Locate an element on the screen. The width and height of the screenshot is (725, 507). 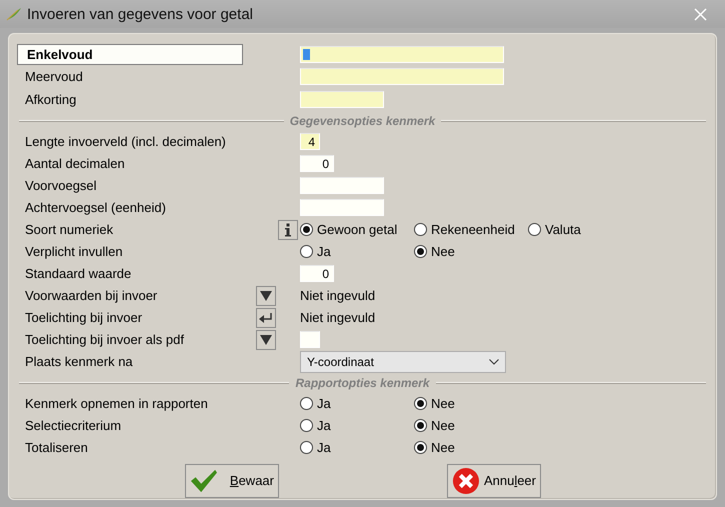
field-label: Selectiecriterium is located at coordinates (73, 426).